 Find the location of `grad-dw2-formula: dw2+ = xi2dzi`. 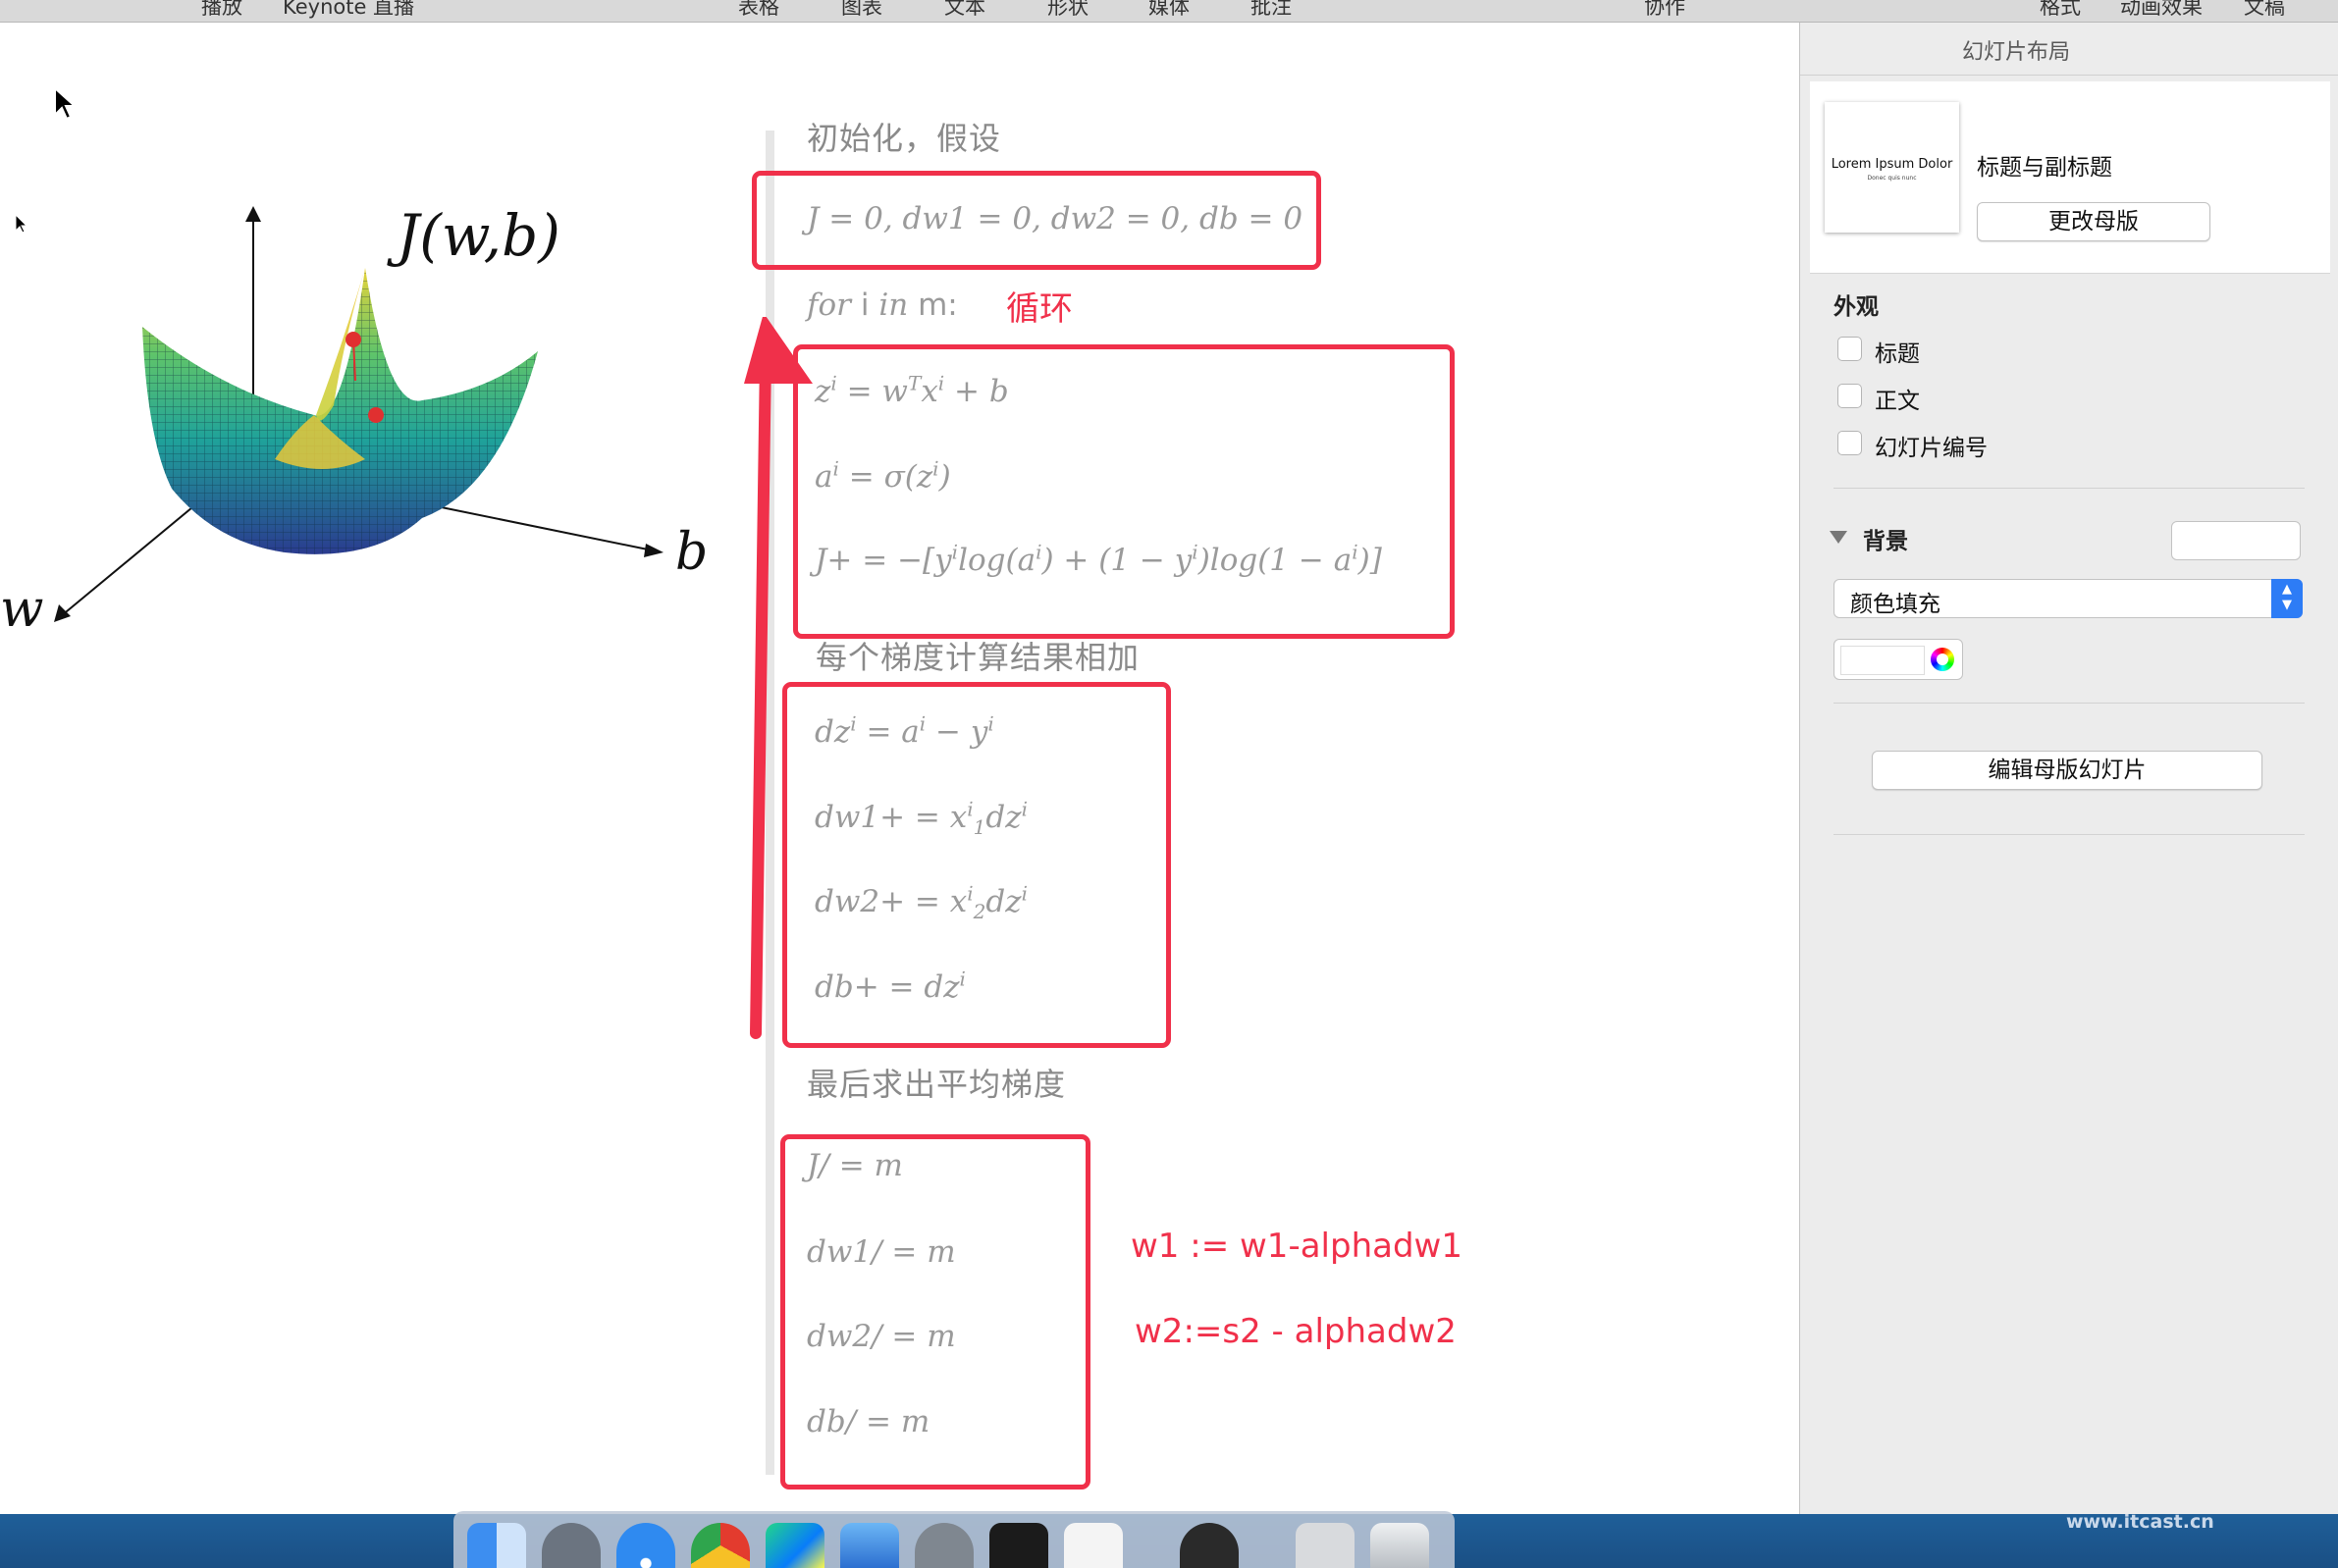

grad-dw2-formula: dw2+ = xi2dzi is located at coordinates (921, 902).